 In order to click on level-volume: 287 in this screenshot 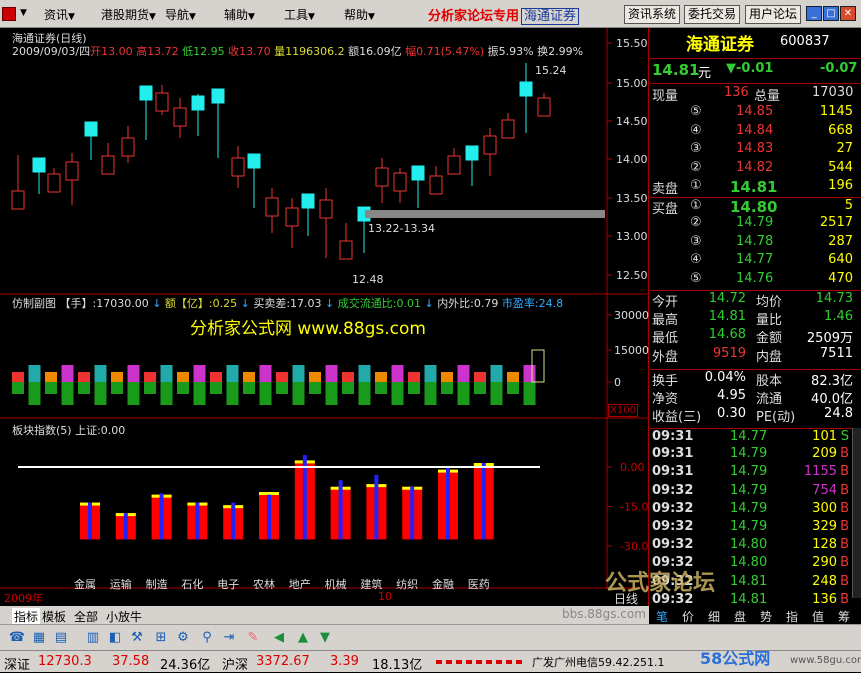, I will do `click(840, 241)`.